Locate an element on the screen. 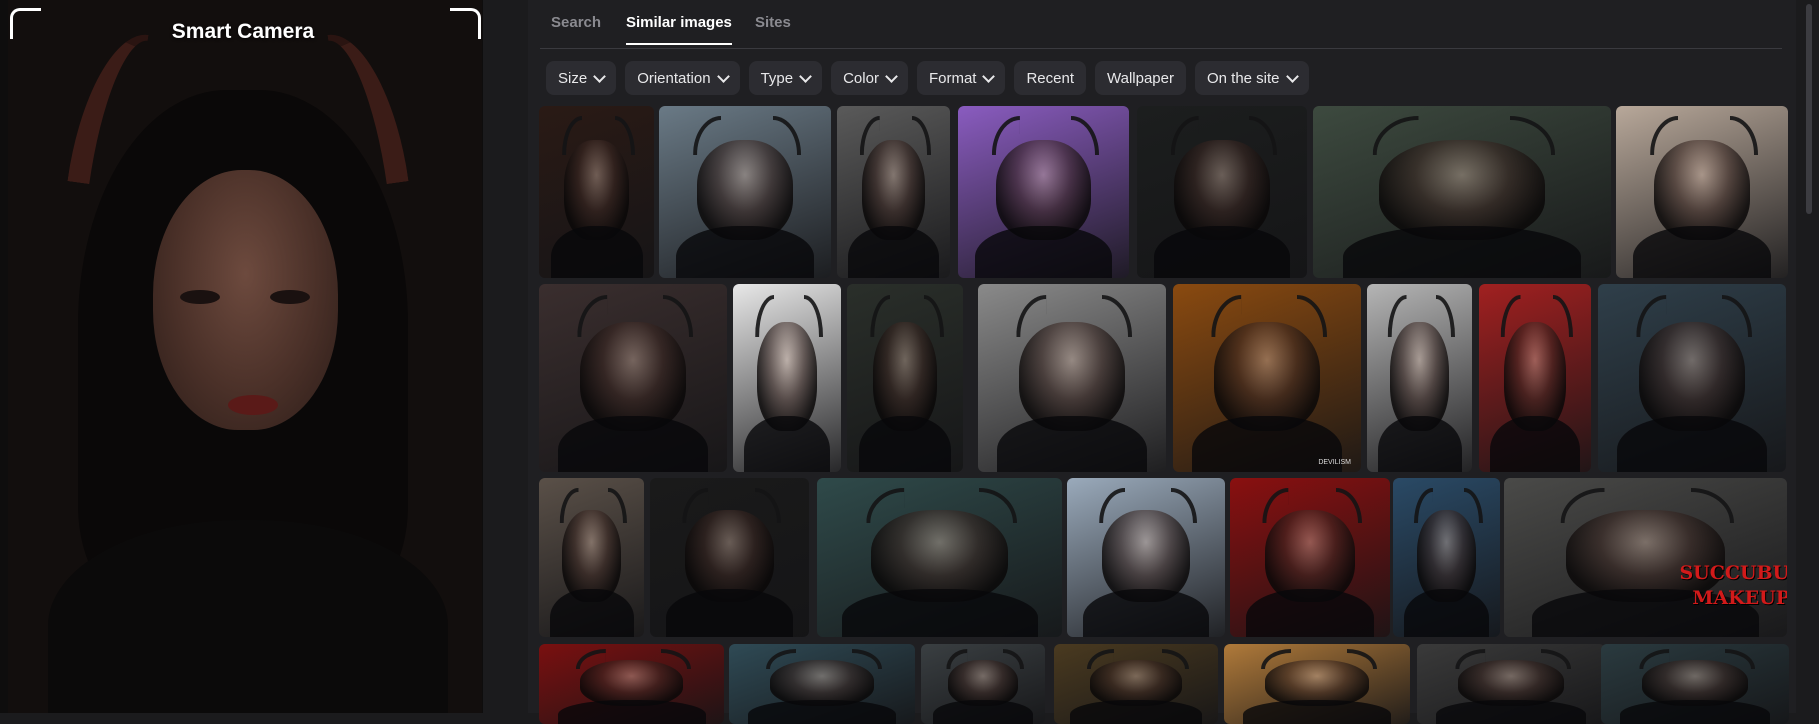 This screenshot has height=724, width=1819. filter-type: Type is located at coordinates (785, 78).